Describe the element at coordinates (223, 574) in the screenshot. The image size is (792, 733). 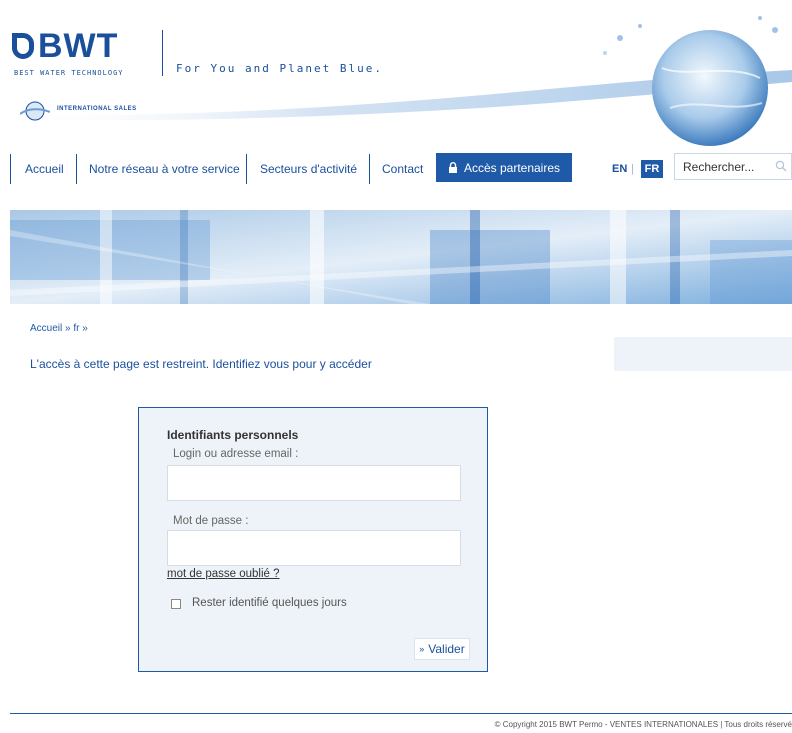
I see `forgot-password-link: mot de passe oublié ?` at that location.